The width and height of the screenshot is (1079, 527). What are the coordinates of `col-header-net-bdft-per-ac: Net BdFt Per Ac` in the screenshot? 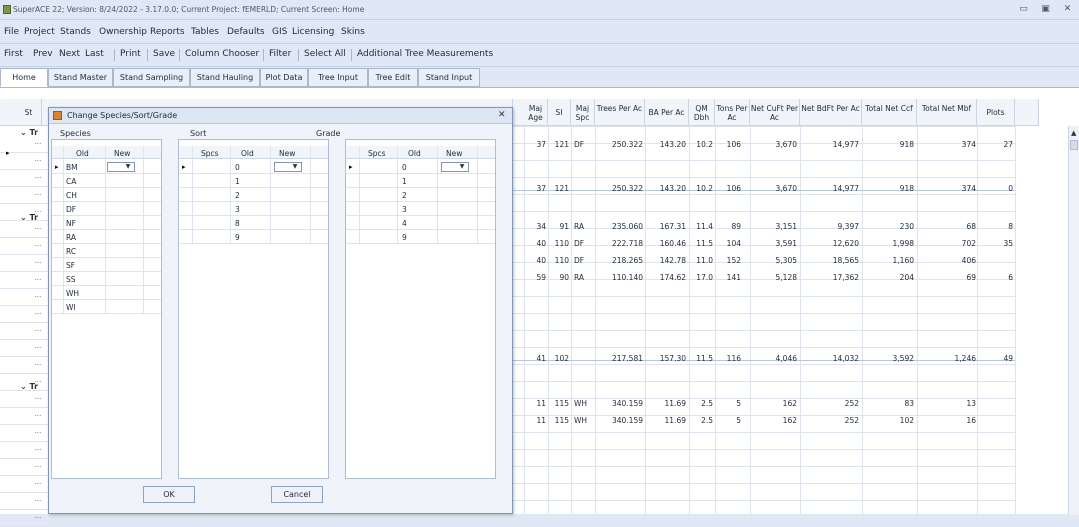 It's located at (831, 112).